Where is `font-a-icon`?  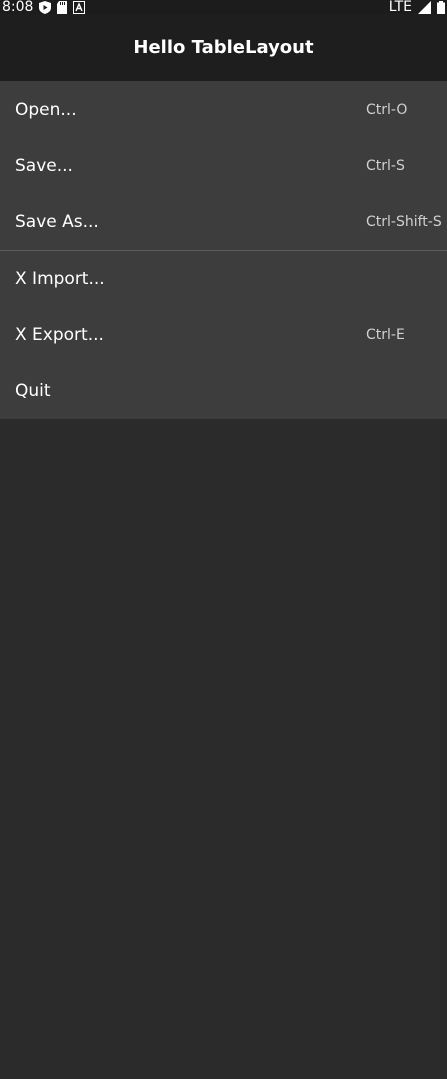
font-a-icon is located at coordinates (79, 7).